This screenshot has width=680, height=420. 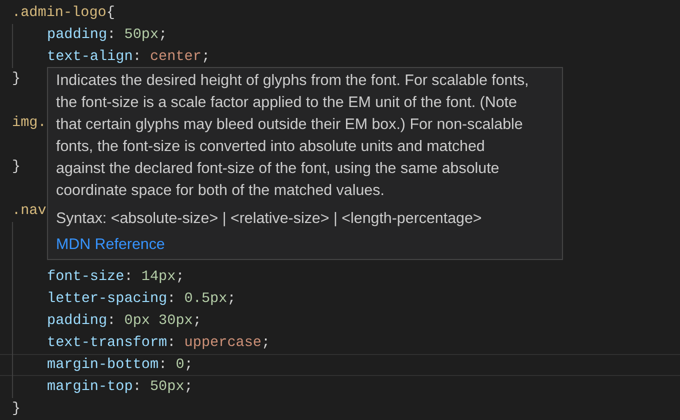 What do you see at coordinates (90, 387) in the screenshot?
I see `code-token: margin-top` at bounding box center [90, 387].